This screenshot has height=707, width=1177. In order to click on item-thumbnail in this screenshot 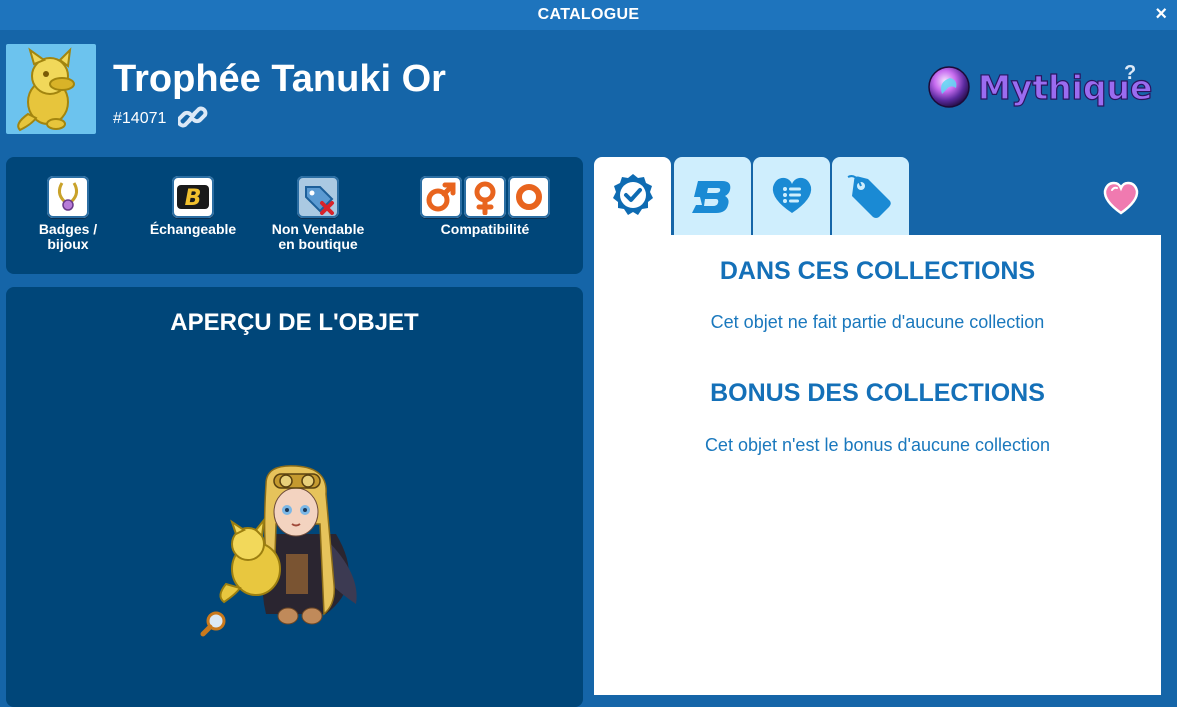, I will do `click(51, 89)`.